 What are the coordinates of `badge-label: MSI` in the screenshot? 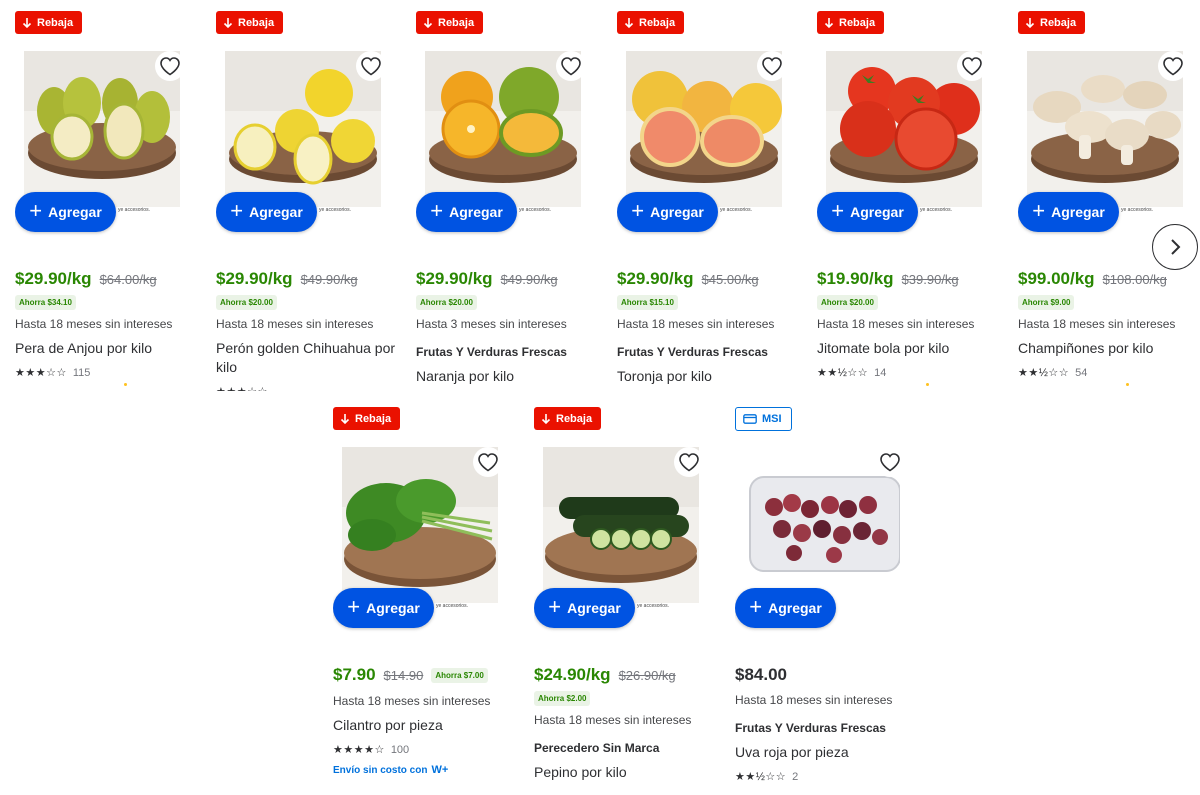 It's located at (772, 419).